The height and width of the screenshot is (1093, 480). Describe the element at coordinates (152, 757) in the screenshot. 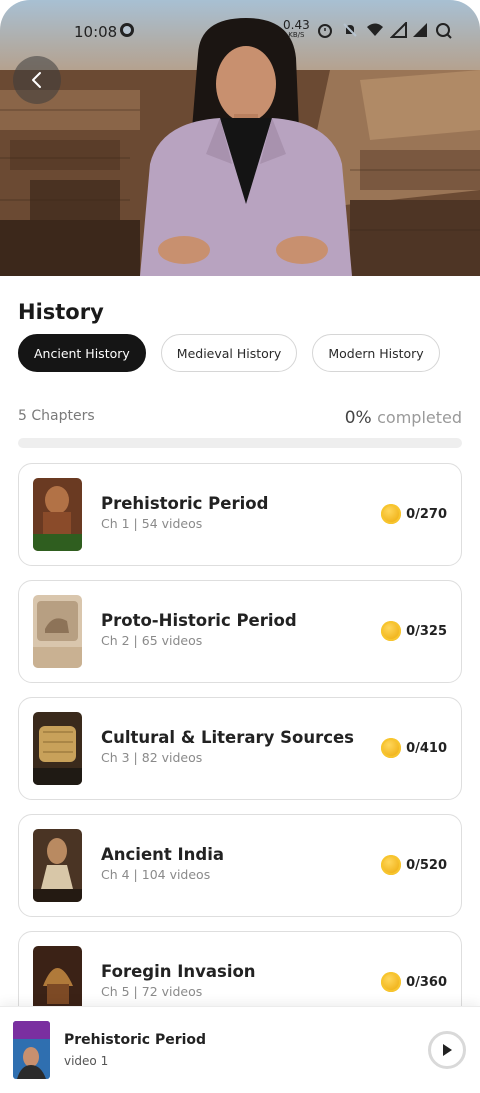

I see `chapter-meta: Ch 3 | 82 videos` at that location.